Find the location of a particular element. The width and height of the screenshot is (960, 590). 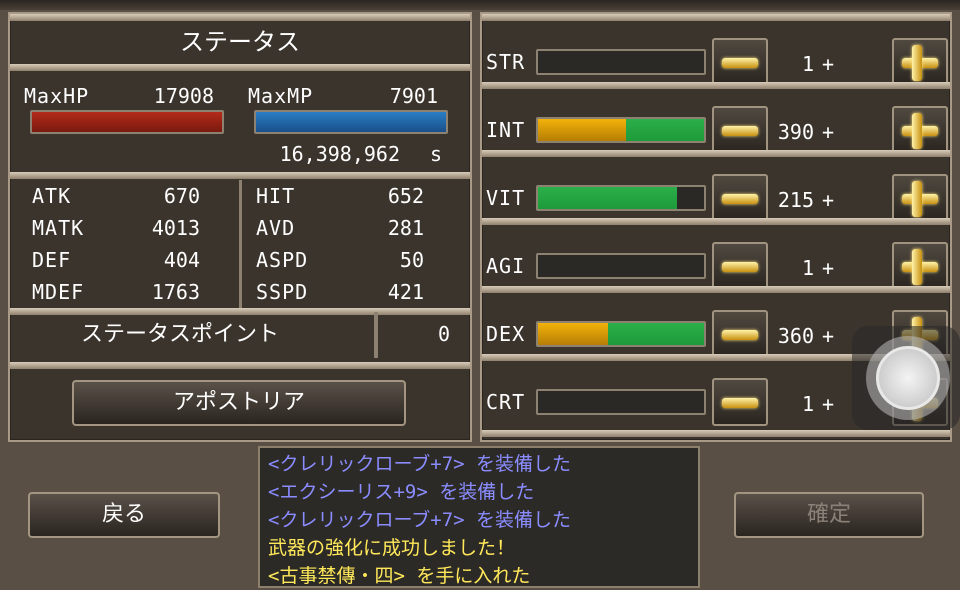

attribute-label: STR is located at coordinates (506, 62).